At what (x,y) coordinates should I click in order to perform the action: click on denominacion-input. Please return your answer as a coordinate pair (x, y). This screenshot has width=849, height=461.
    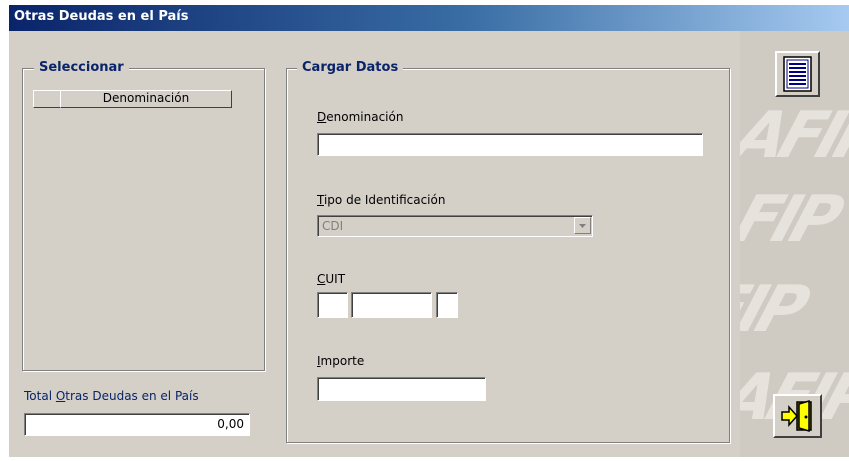
    Looking at the image, I should click on (510, 144).